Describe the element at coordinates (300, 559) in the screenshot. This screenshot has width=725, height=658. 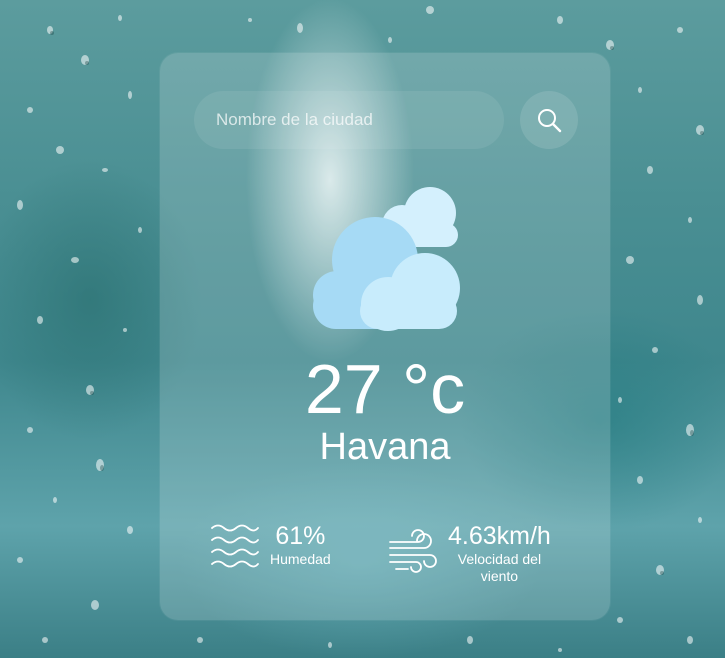
I see `humidity-label: Humedad` at that location.